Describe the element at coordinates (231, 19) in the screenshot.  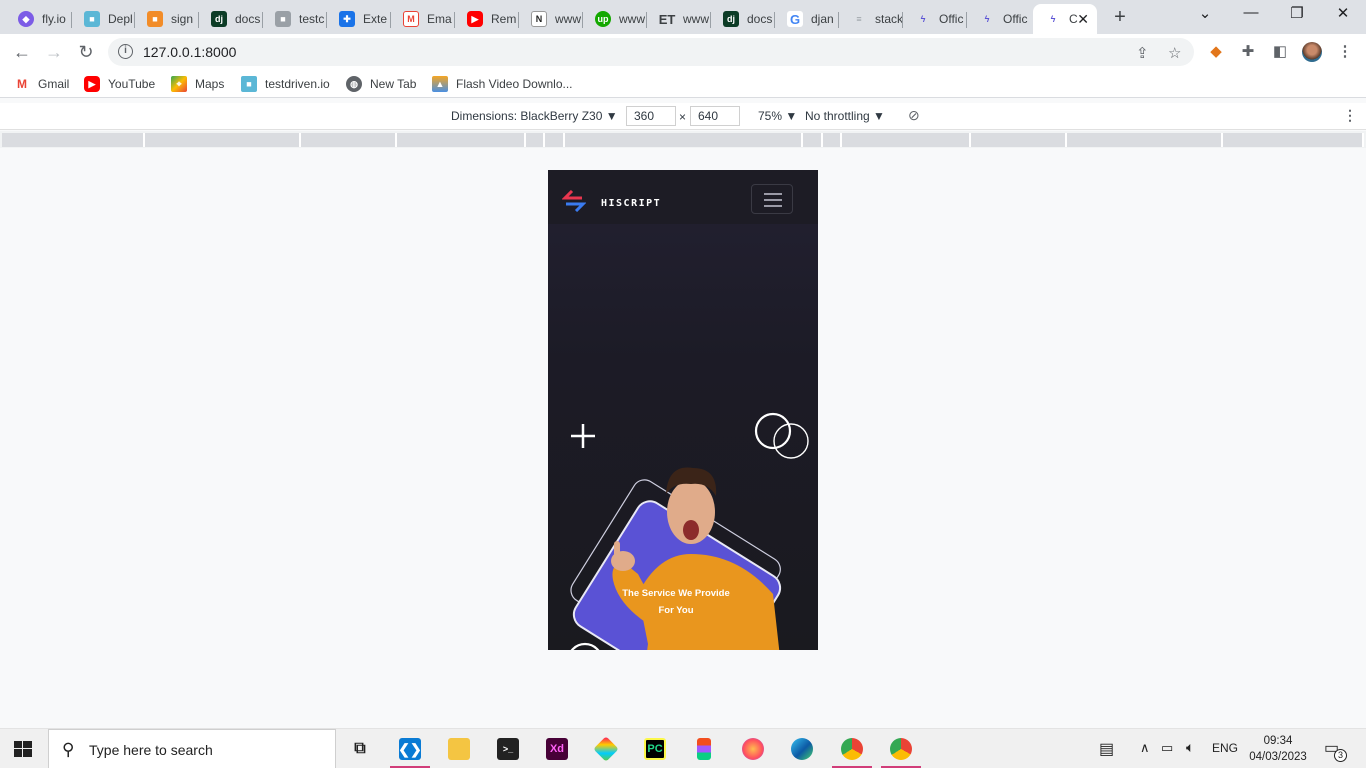
I see `tab-3: dj docs` at that location.